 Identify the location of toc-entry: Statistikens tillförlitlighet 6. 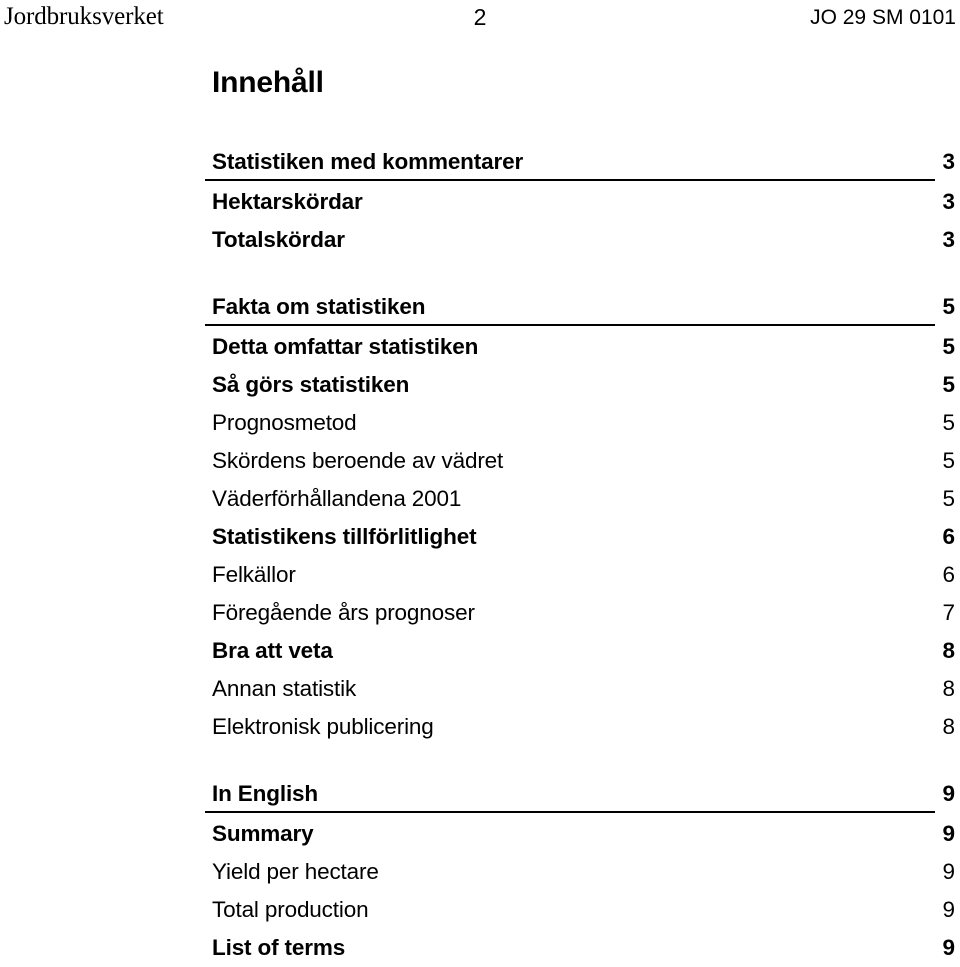
(580, 537).